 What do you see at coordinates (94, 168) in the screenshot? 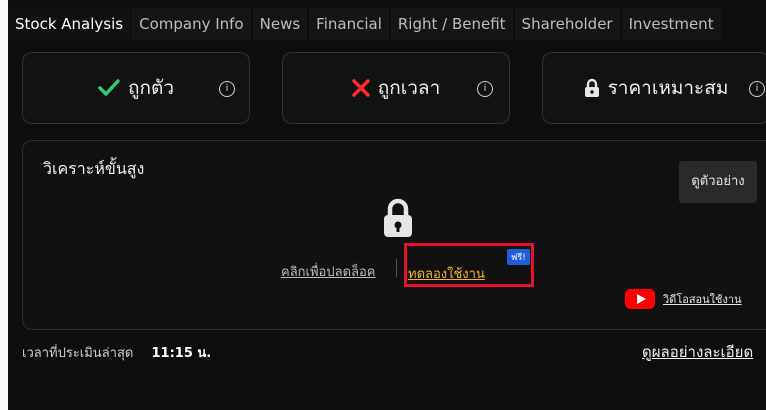
I see `panel-title: วิเคราะห์ขั้นสูง` at bounding box center [94, 168].